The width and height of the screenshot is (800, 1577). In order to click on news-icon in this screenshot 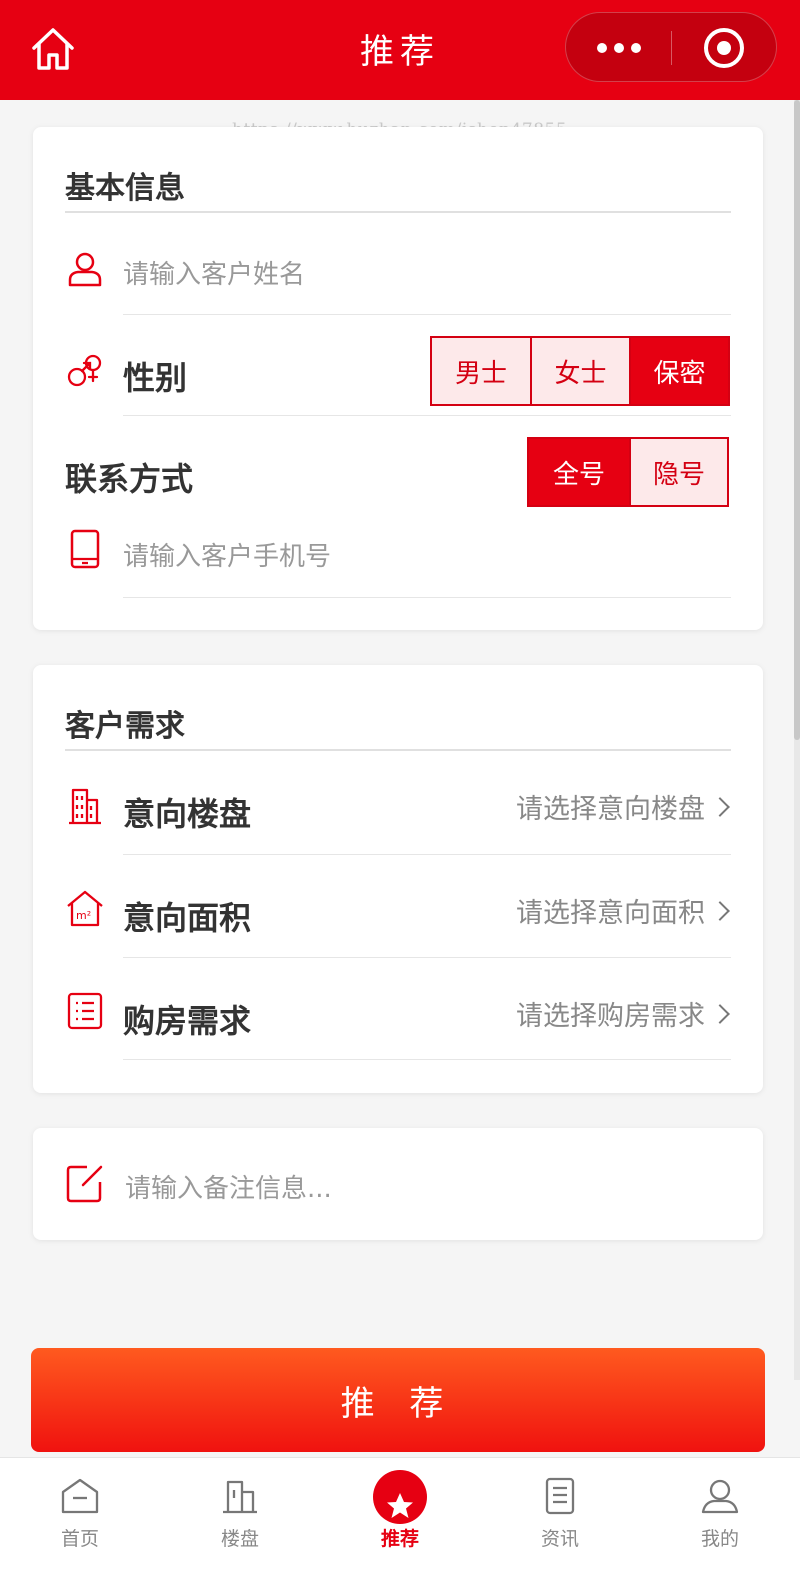, I will do `click(560, 1496)`.